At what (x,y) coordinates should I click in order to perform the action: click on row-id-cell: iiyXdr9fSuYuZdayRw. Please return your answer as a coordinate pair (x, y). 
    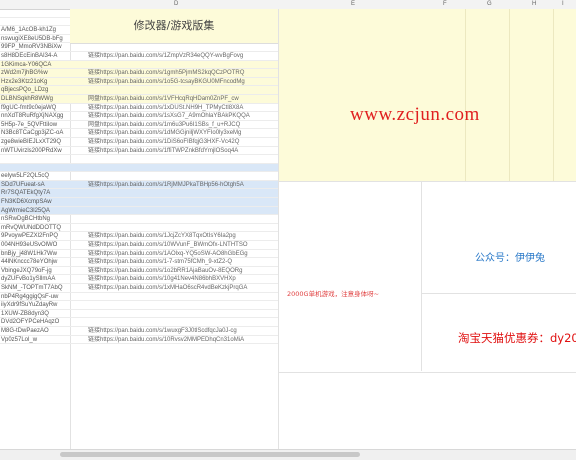
    Looking at the image, I should click on (35, 305).